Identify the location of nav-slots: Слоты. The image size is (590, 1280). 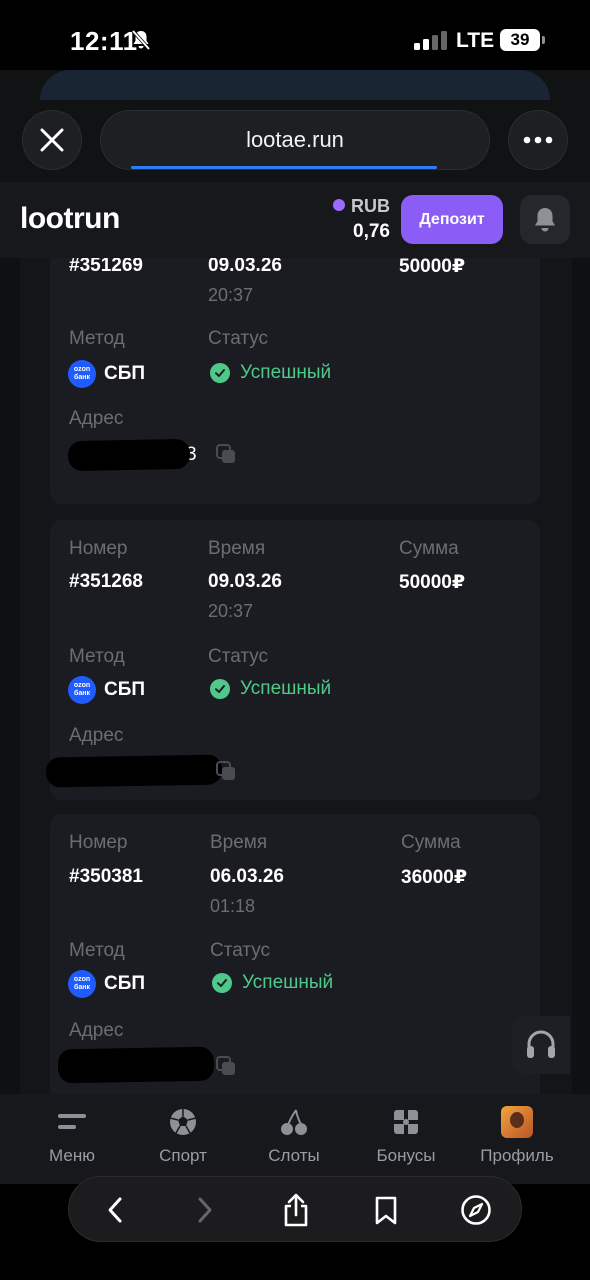
(294, 1135).